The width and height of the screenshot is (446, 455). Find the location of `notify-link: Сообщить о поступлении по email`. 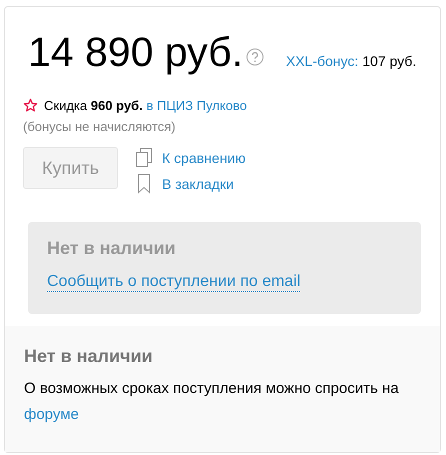

notify-link: Сообщить о поступлении по email is located at coordinates (173, 282).